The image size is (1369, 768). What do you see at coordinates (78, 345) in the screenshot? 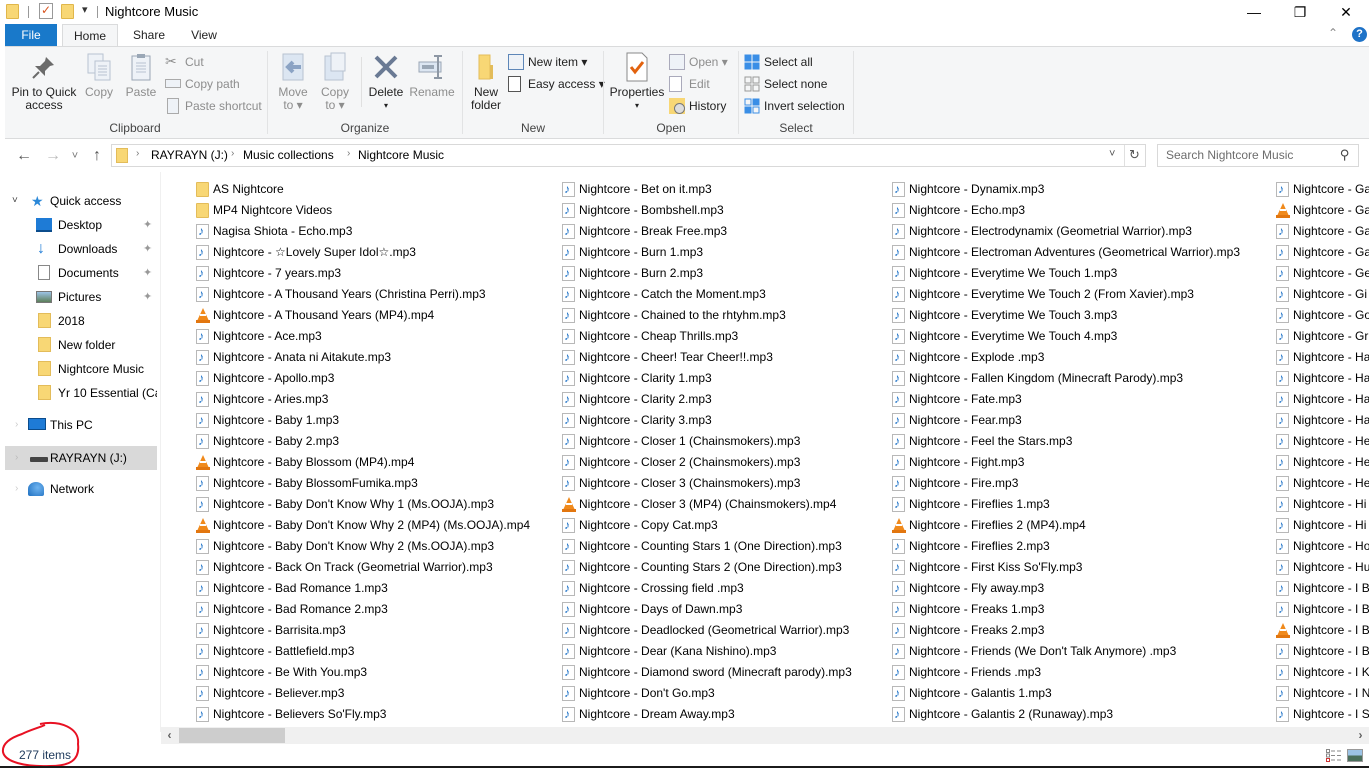
I see `sidebar-item-new-folder: New folder` at bounding box center [78, 345].